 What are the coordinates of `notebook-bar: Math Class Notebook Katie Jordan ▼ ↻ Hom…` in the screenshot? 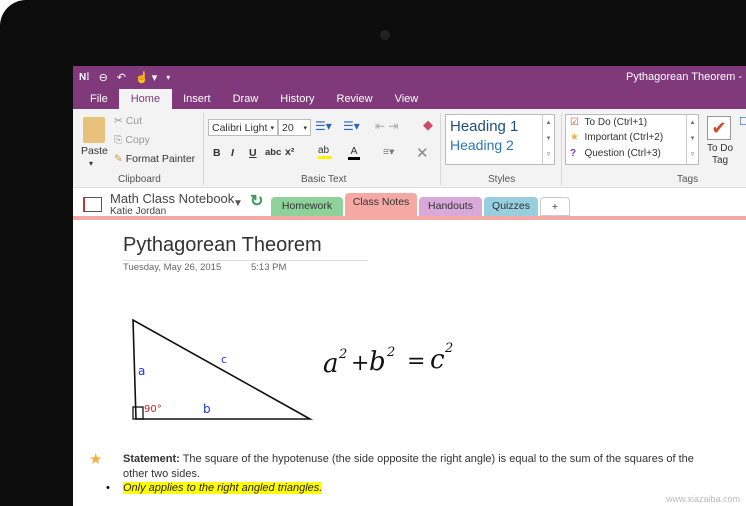 It's located at (409, 204).